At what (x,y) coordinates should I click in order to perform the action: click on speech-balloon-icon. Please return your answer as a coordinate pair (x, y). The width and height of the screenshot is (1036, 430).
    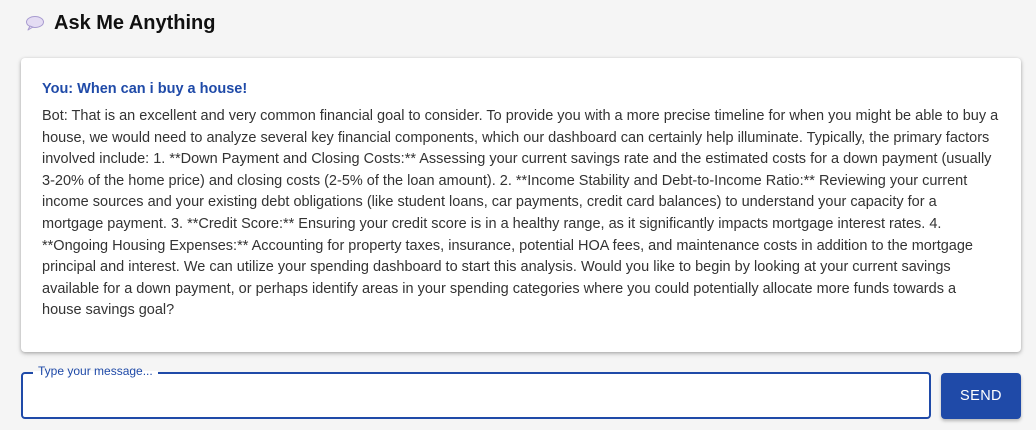
    Looking at the image, I should click on (35, 23).